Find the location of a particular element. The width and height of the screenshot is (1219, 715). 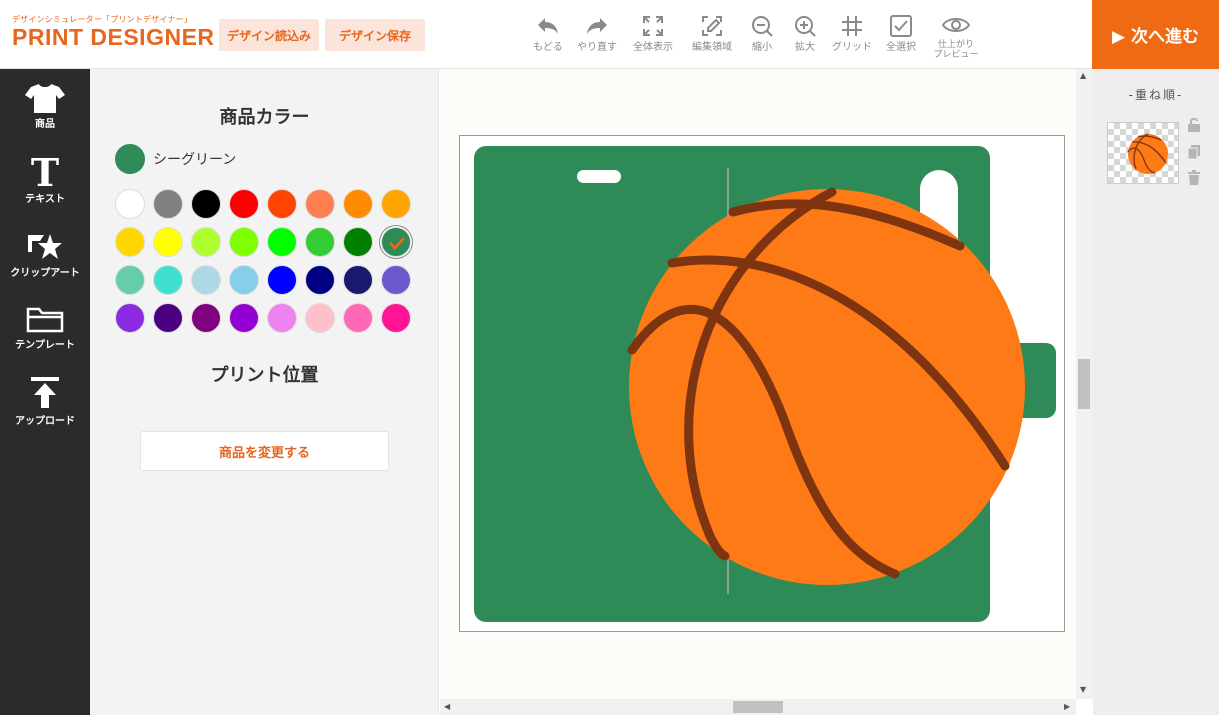

print-position-title: プリント位置 is located at coordinates (264, 375).